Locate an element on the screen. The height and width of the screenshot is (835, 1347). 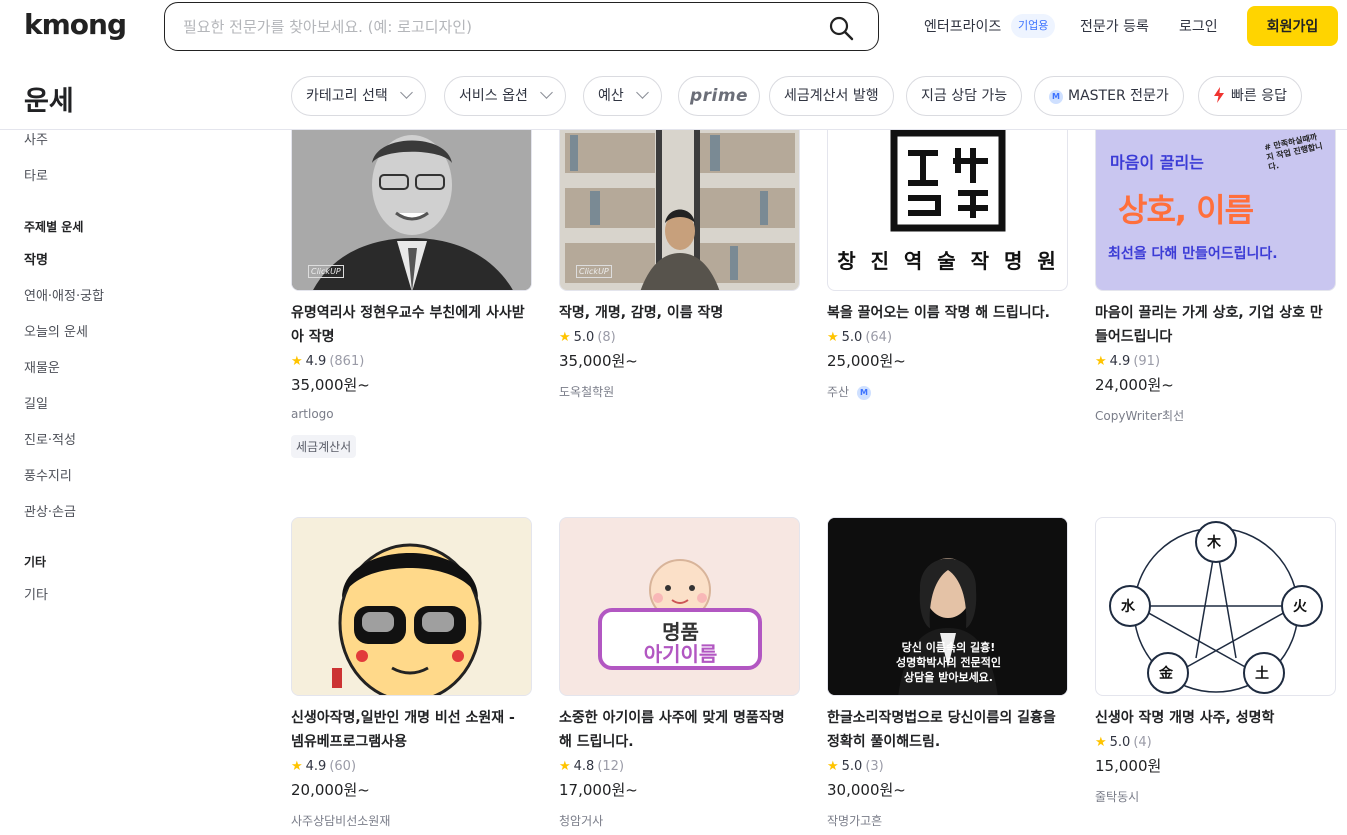
sidebar-item-love: 연애·애정·궁합 is located at coordinates (64, 294).